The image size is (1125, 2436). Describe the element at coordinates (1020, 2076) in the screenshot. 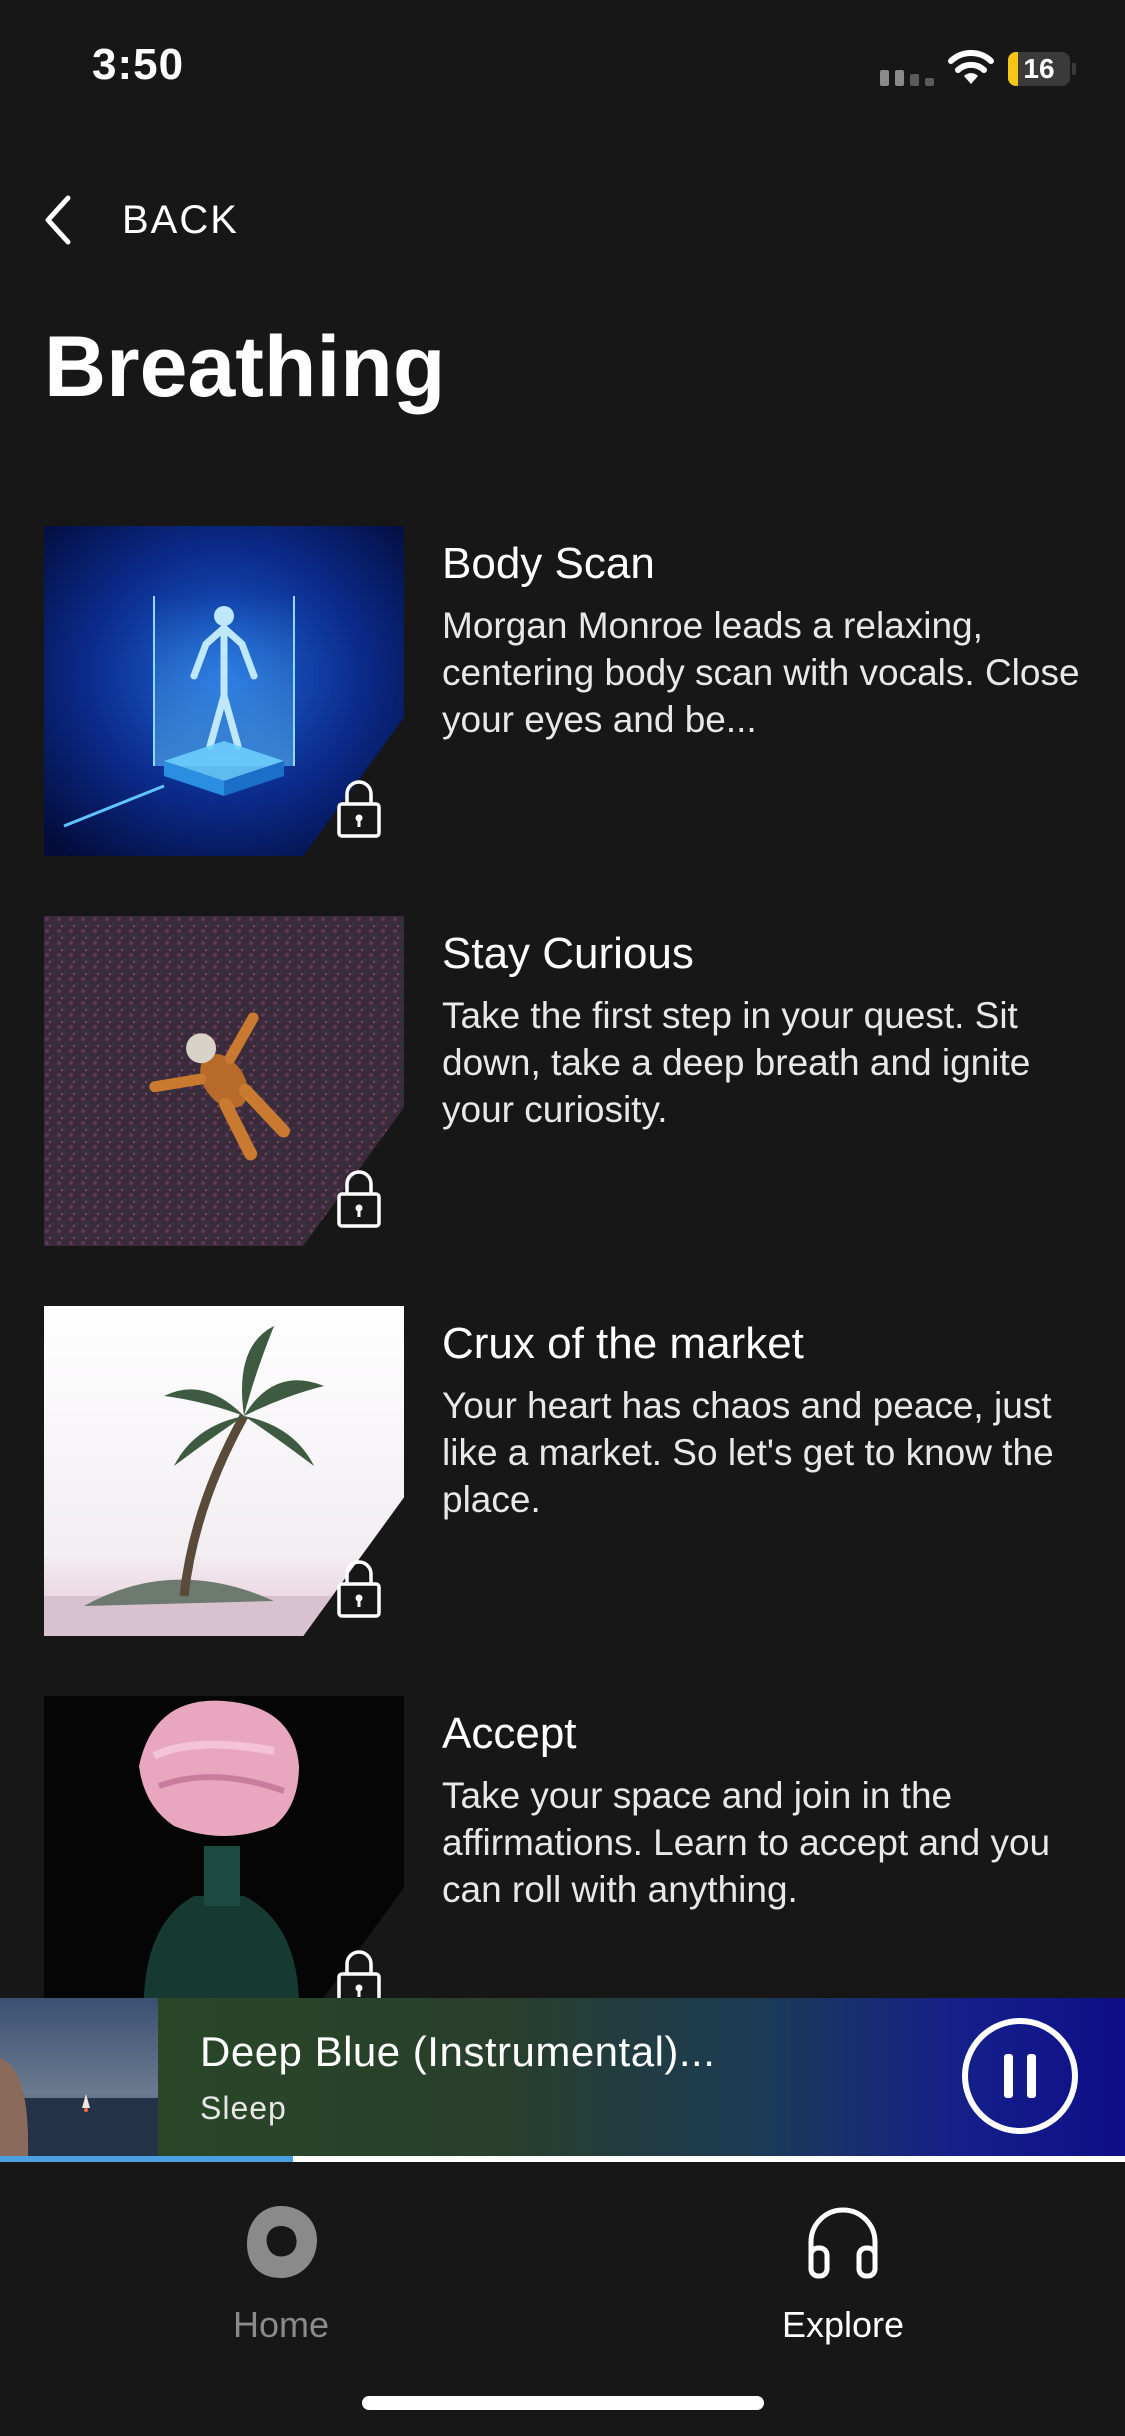

I see `pause-button` at that location.